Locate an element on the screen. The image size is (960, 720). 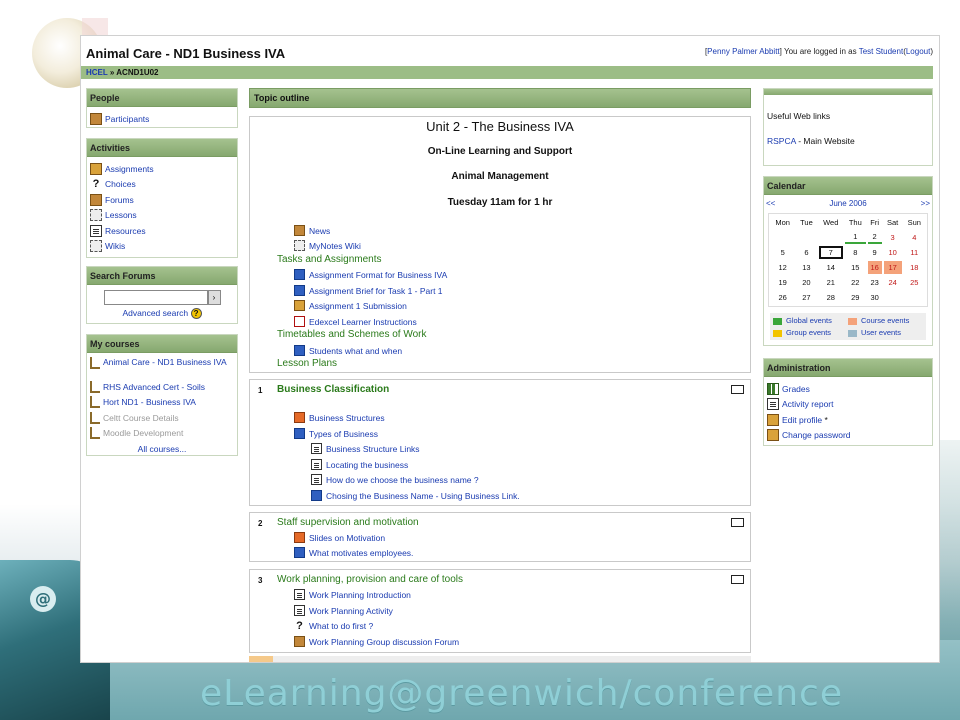
activity-wikis: Wikis is located at coordinates (162, 247).